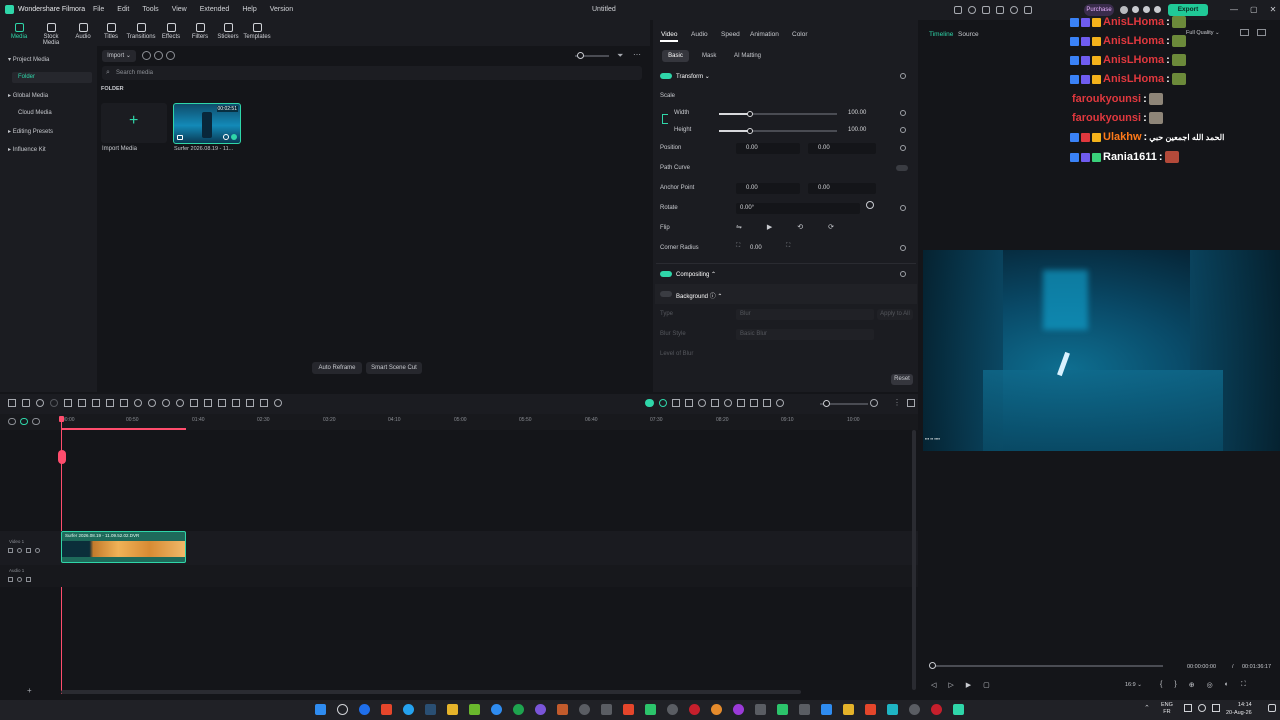  I want to click on preview-scrubber, so click(1047, 666).